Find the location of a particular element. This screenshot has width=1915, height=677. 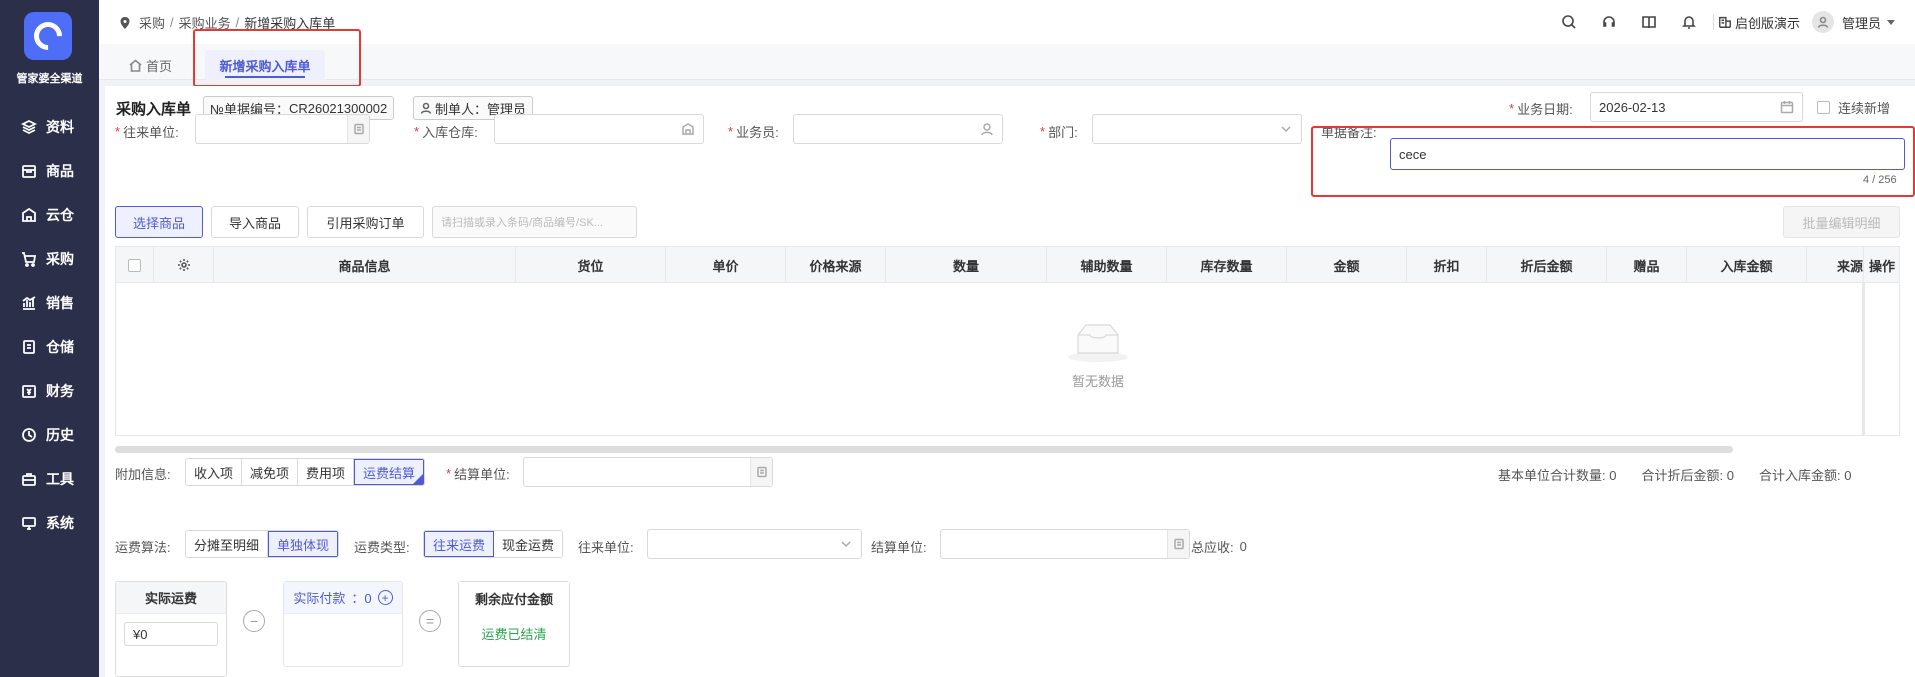

type-partner-option: 往来运费 is located at coordinates (459, 544).